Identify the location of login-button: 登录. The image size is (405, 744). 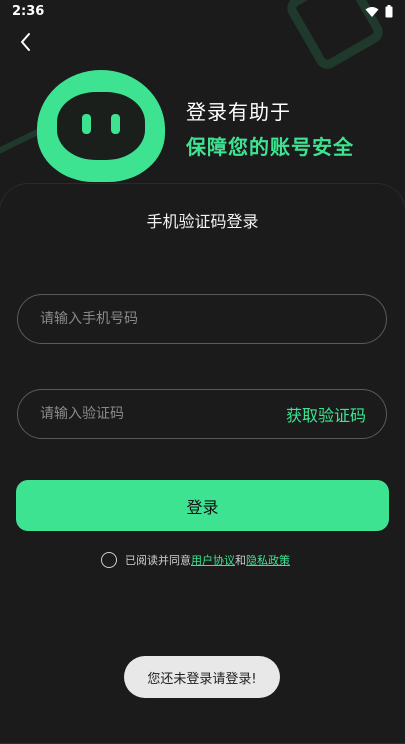
(202, 505).